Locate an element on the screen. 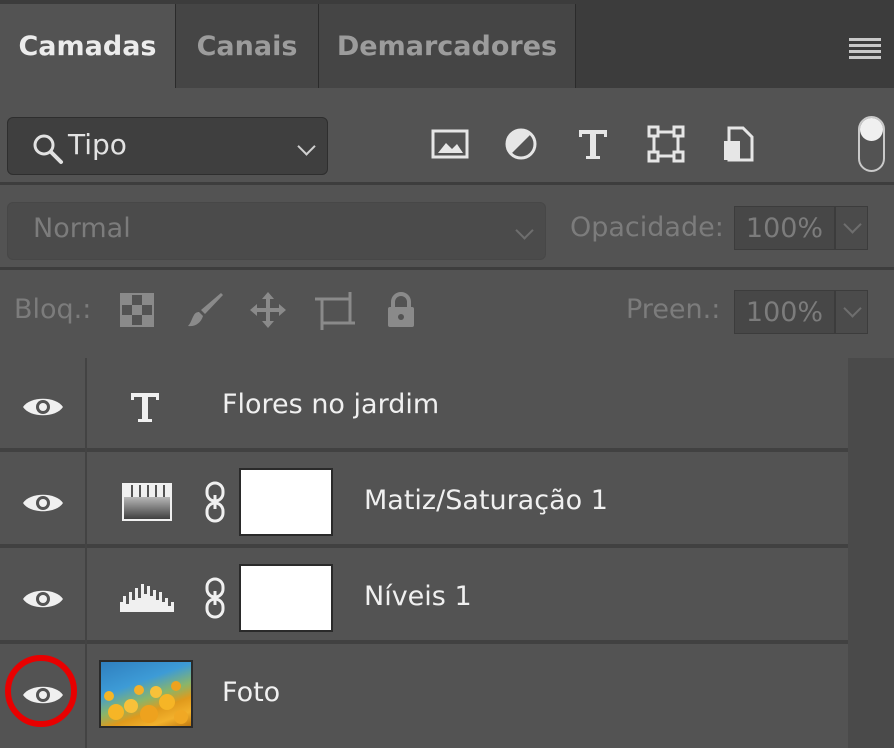 The image size is (894, 748). type-filter-icon is located at coordinates (593, 144).